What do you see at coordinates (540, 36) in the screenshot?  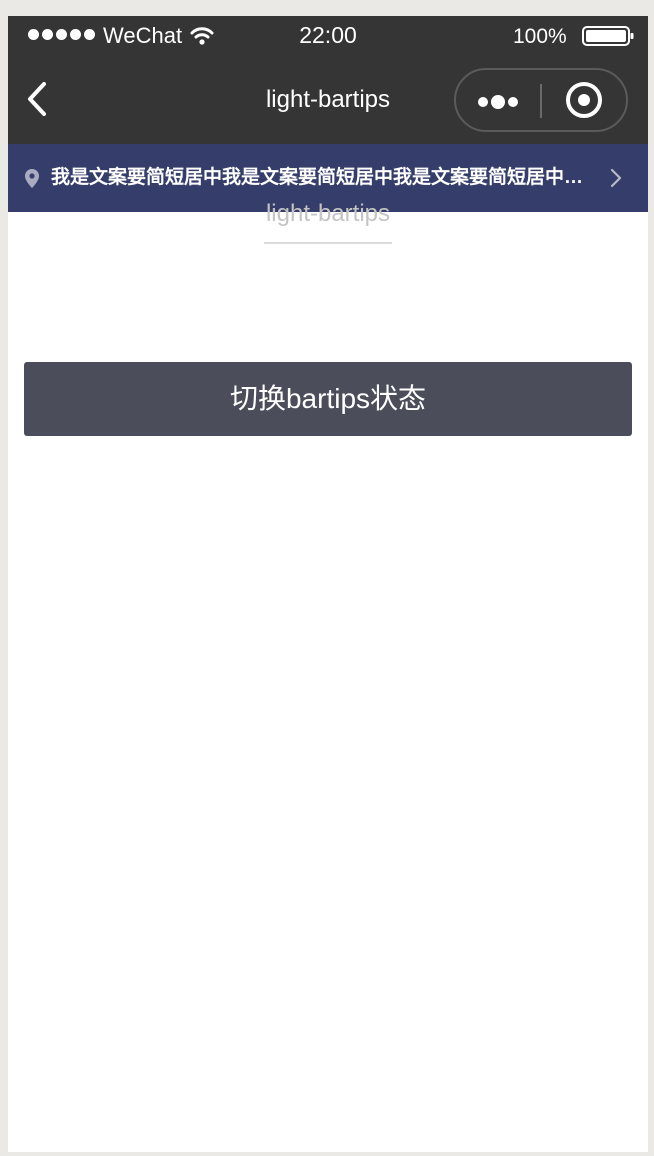 I see `battery-percent: 100%` at bounding box center [540, 36].